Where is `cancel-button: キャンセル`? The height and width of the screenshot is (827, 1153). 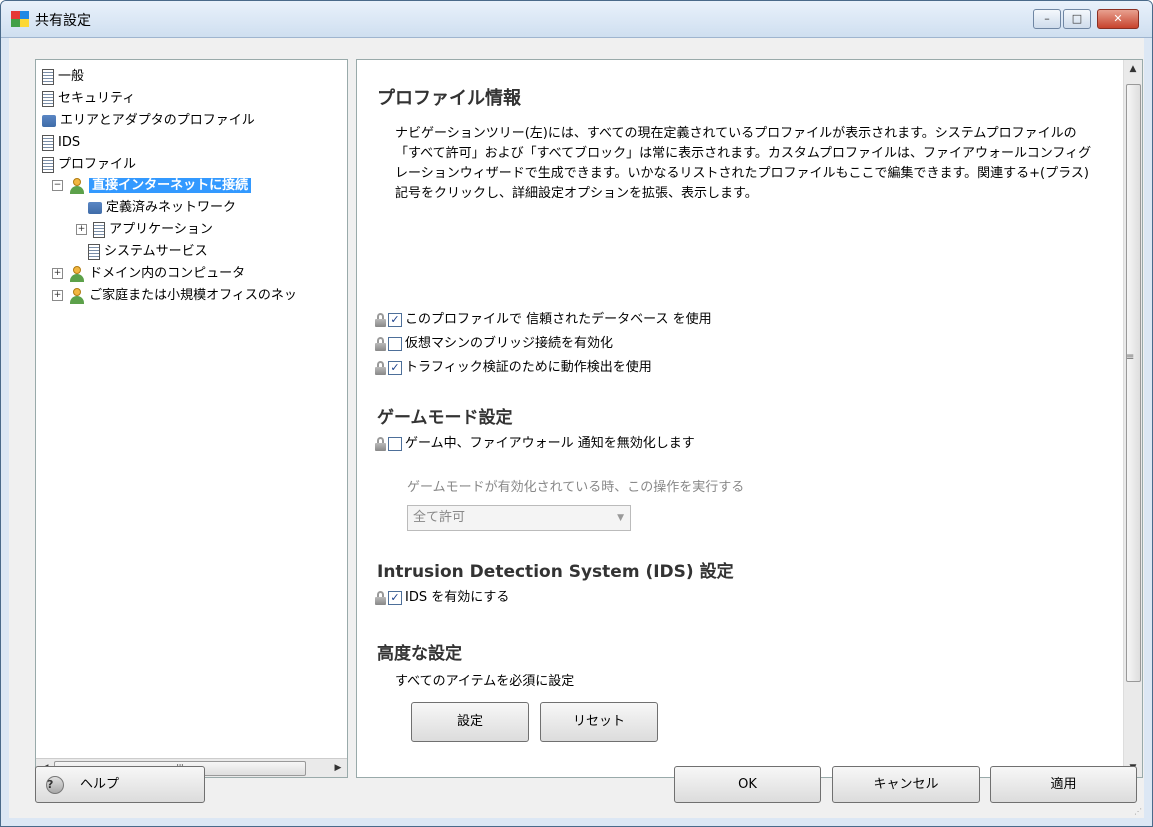 cancel-button: キャンセル is located at coordinates (906, 784).